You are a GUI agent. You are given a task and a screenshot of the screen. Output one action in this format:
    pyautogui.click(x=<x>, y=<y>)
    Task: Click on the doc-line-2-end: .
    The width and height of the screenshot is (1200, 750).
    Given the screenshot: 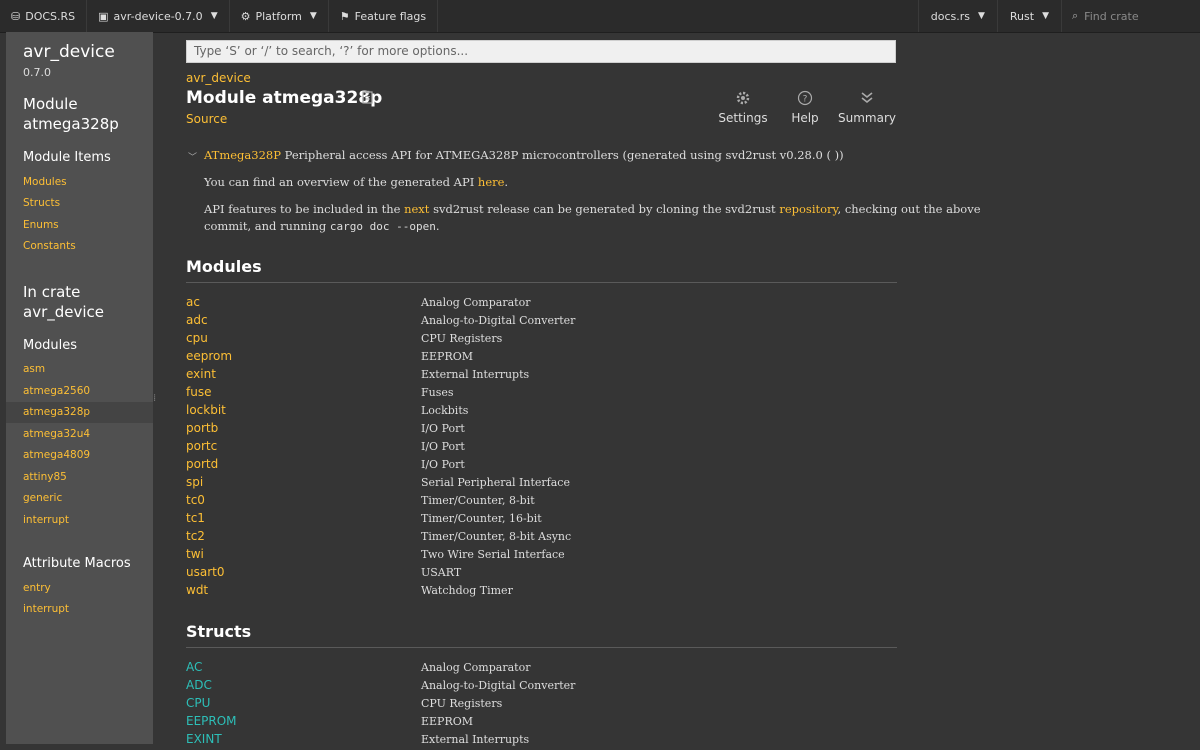 What is the action you would take?
    pyautogui.click(x=506, y=182)
    